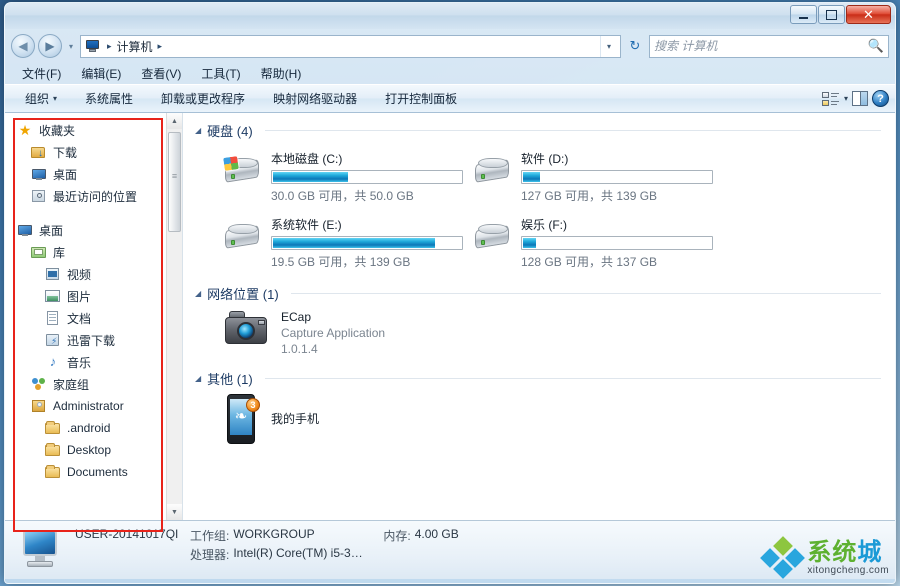 The width and height of the screenshot is (900, 586). Describe the element at coordinates (50, 46) in the screenshot. I see `forward-button: ▶` at that location.